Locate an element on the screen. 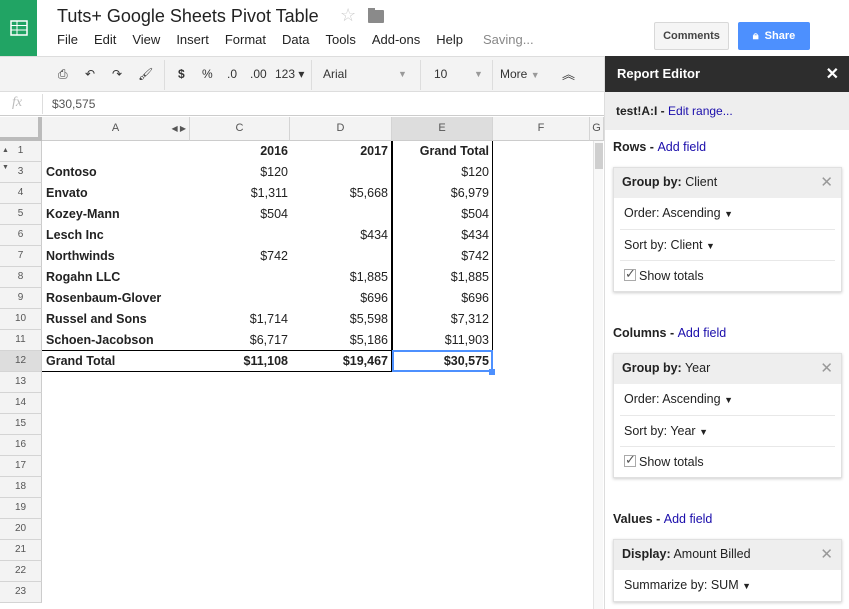 This screenshot has height=609, width=849. cell-c-1: 2016 is located at coordinates (240, 151).